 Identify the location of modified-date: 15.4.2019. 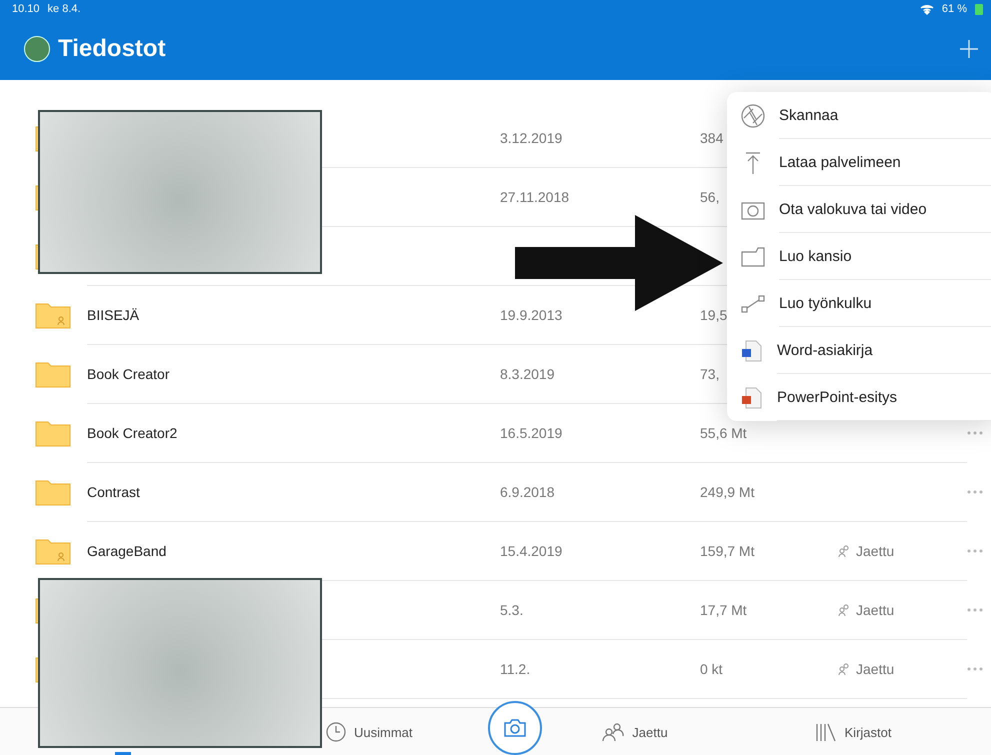
(600, 551).